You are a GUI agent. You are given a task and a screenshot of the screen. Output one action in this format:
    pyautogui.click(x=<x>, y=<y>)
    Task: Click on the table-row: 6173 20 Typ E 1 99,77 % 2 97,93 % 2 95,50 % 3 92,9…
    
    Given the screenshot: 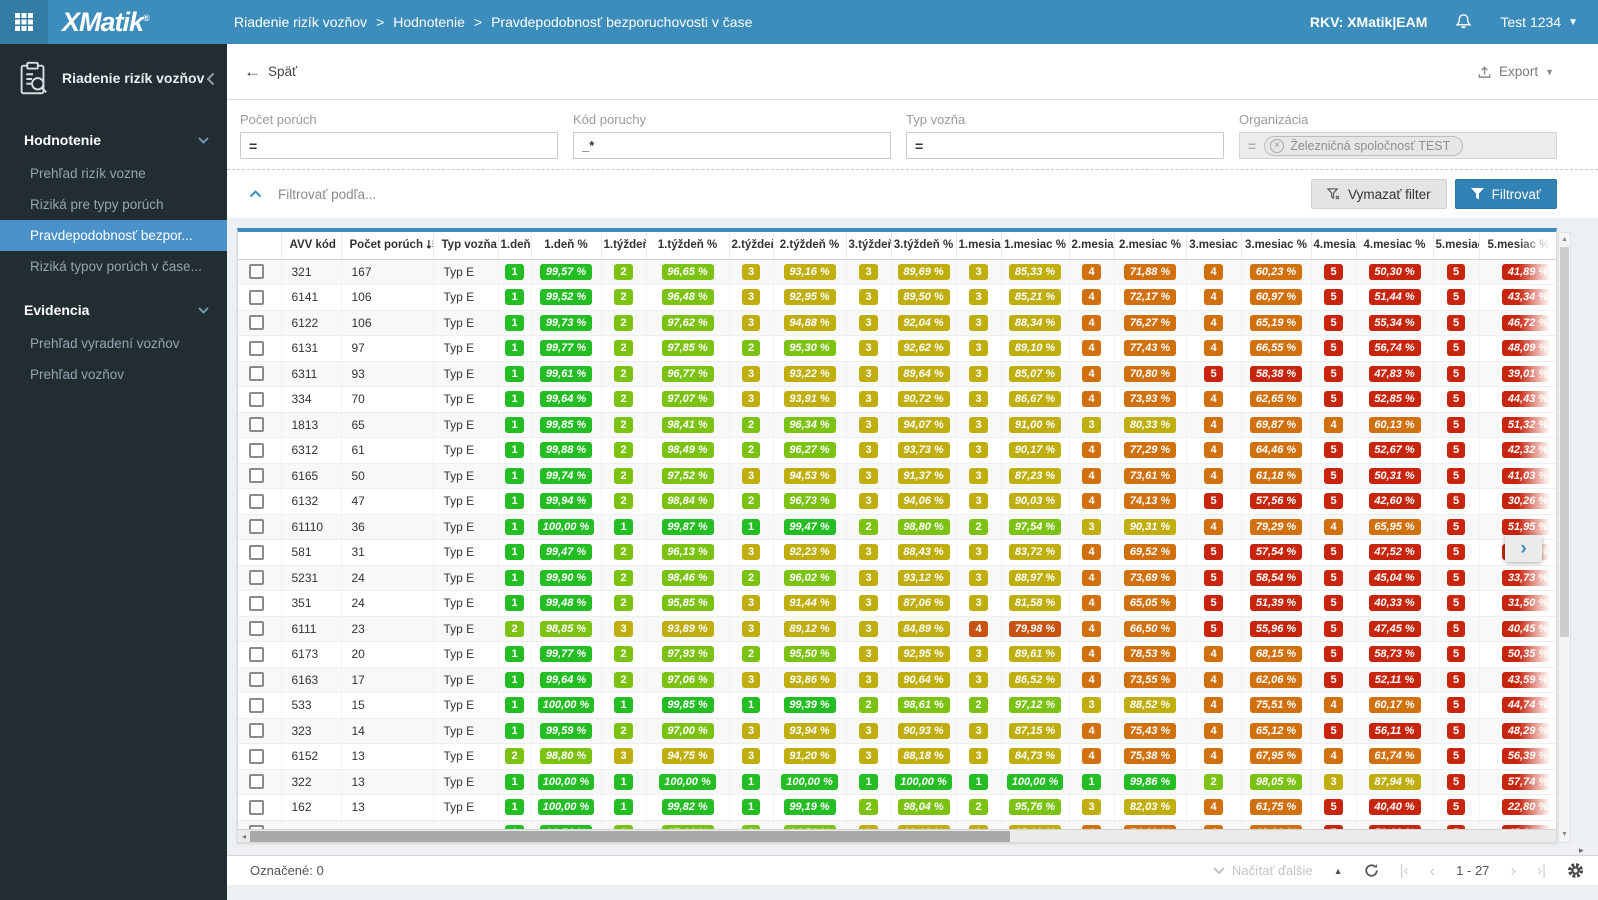 What is the action you would take?
    pyautogui.click(x=897, y=654)
    